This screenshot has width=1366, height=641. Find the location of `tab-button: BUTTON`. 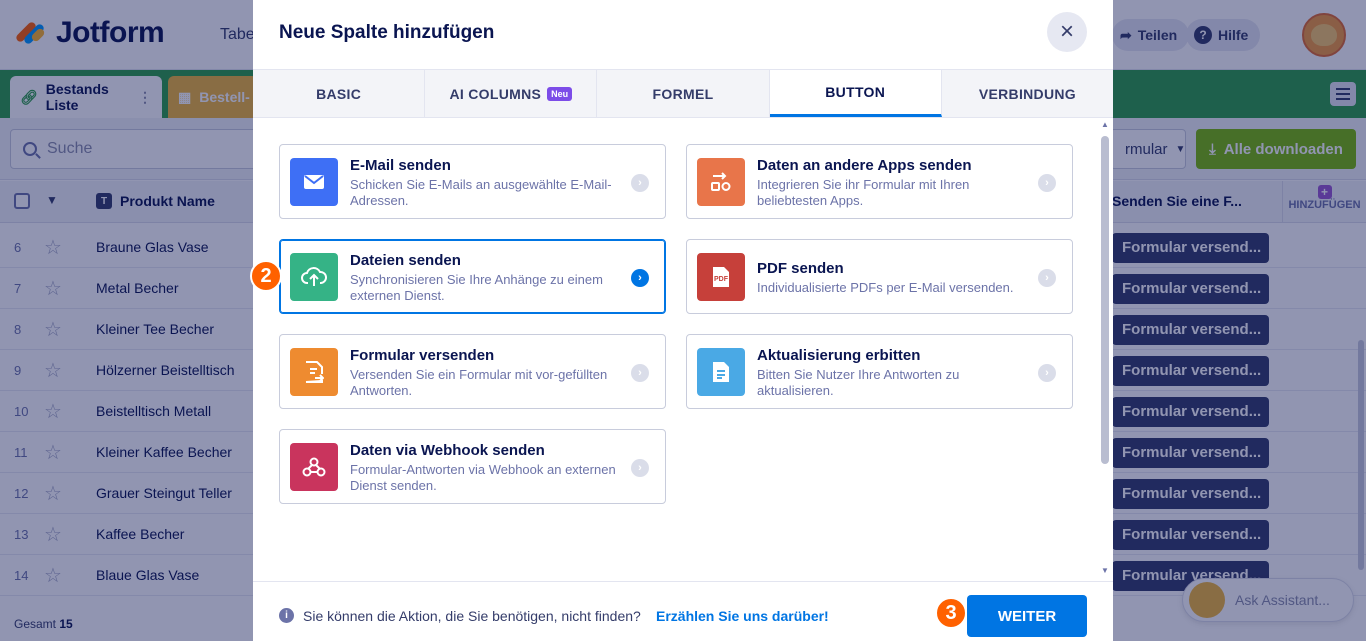

tab-button: BUTTON is located at coordinates (855, 93).